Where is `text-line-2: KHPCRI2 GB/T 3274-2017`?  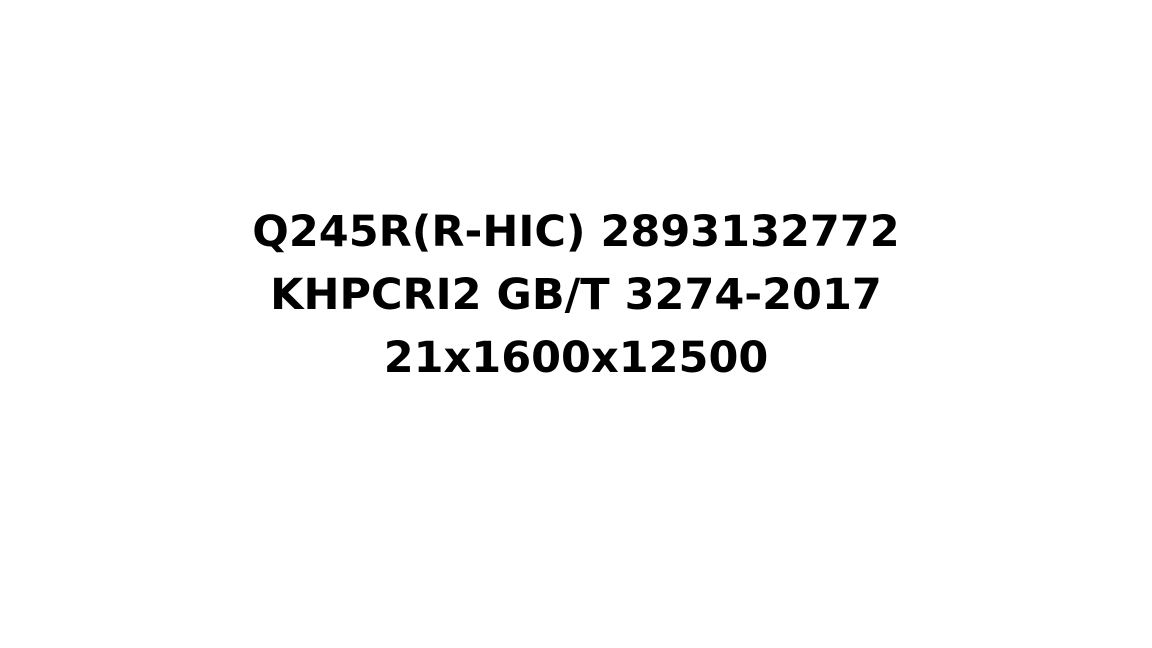
text-line-2: KHPCRI2 GB/T 3274-2017 is located at coordinates (576, 295).